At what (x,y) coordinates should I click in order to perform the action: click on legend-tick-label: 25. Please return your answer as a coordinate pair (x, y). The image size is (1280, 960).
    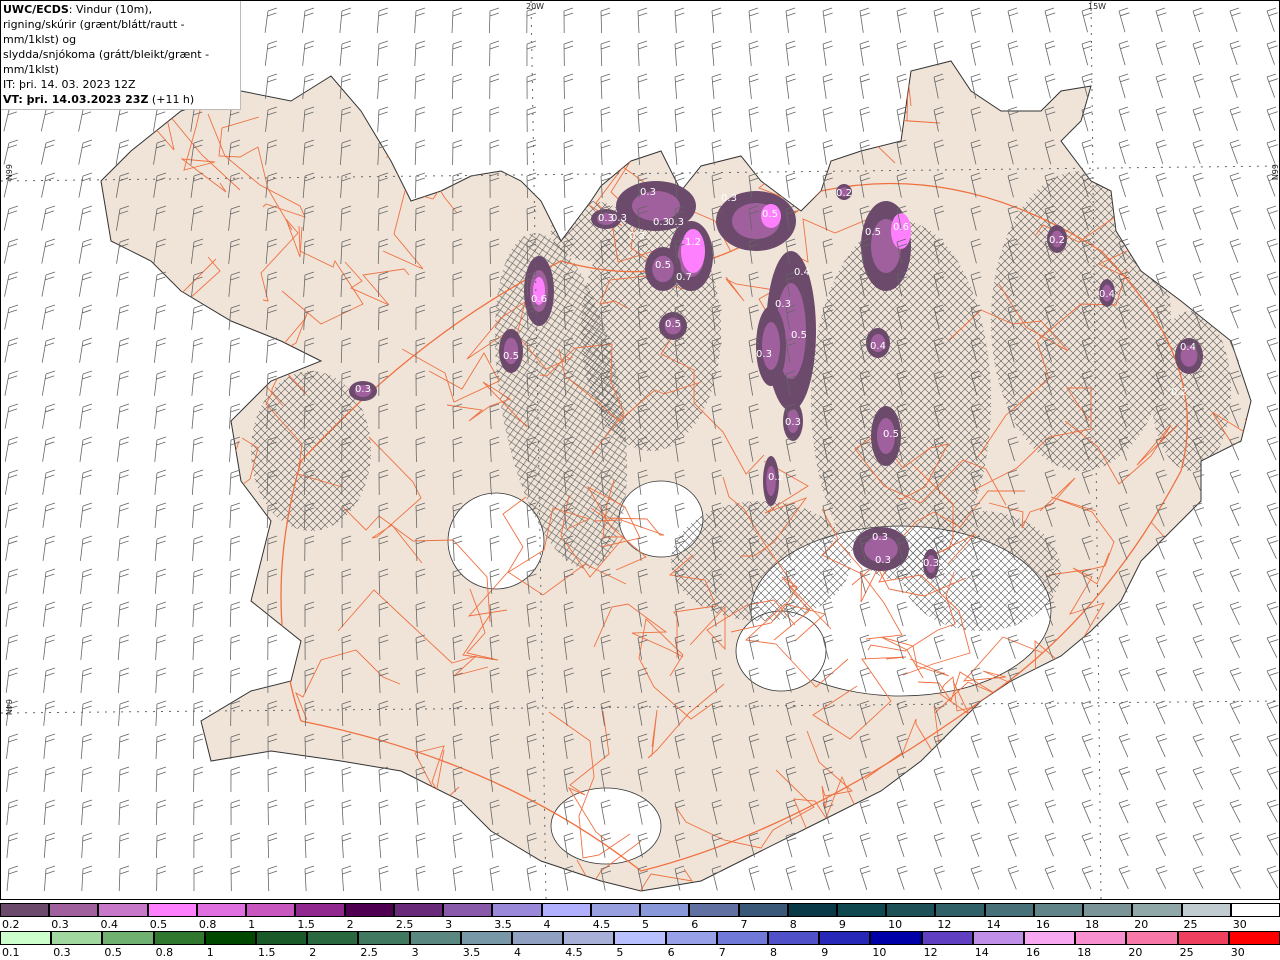
    Looking at the image, I should click on (1190, 924).